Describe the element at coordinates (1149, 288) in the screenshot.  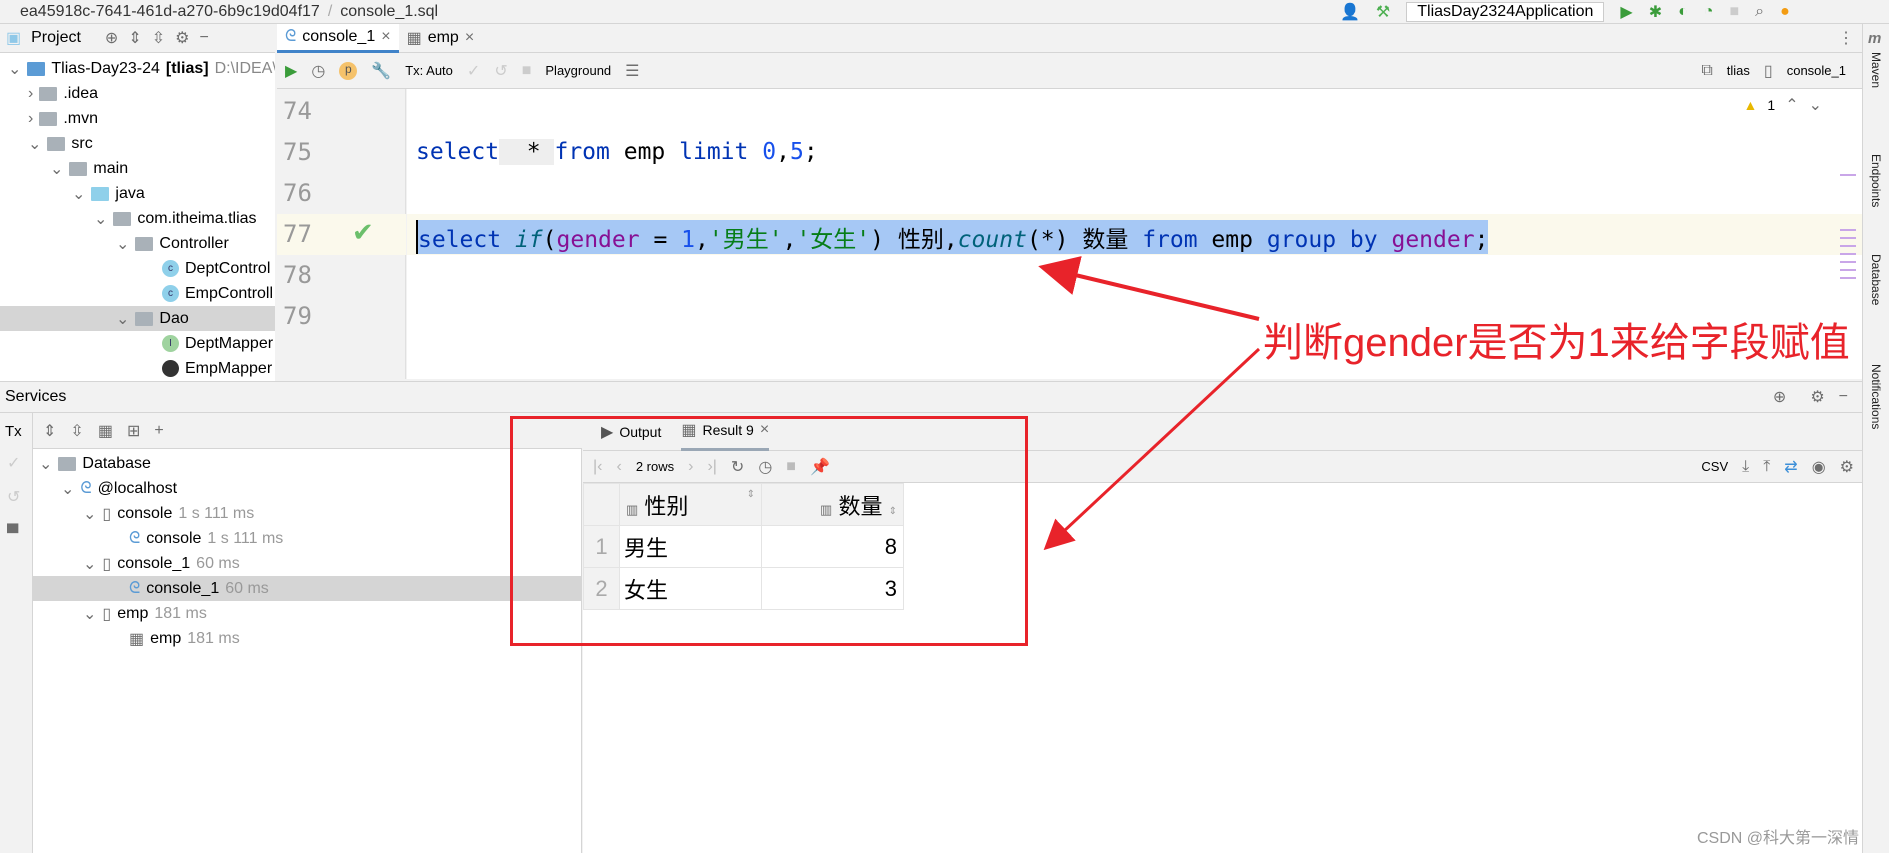
I see `arrow-to-query` at that location.